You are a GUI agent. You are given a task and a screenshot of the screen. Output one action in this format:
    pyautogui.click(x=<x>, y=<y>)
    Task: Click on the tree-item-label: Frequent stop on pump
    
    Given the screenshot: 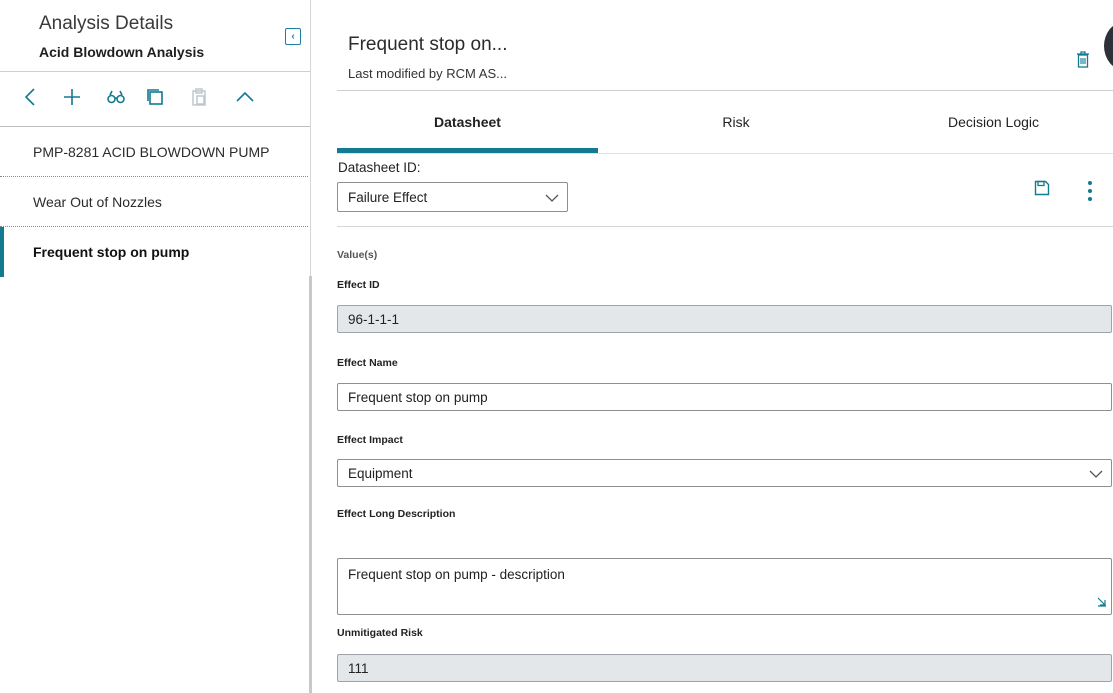 What is the action you would take?
    pyautogui.click(x=111, y=252)
    